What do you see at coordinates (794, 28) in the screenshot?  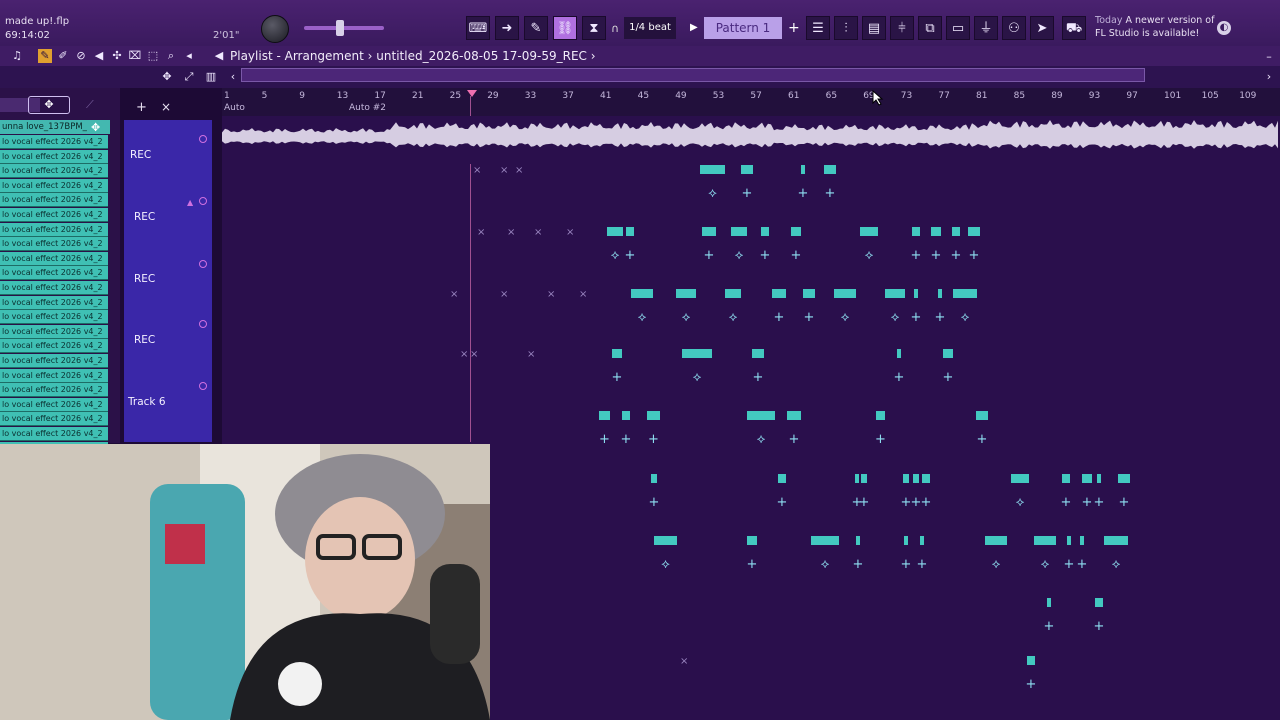 I see `add-pattern-button: +` at bounding box center [794, 28].